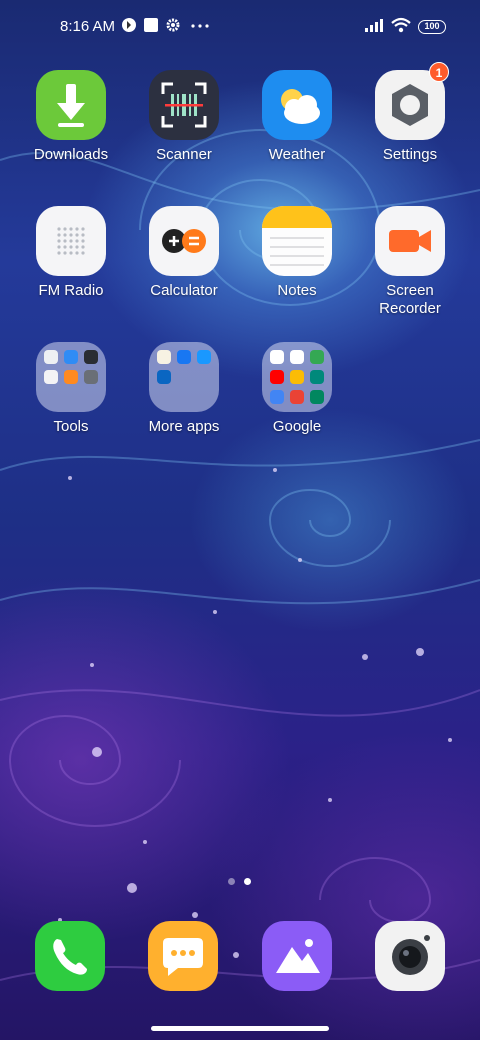  Describe the element at coordinates (277, 377) in the screenshot. I see `youtube-icon` at that location.